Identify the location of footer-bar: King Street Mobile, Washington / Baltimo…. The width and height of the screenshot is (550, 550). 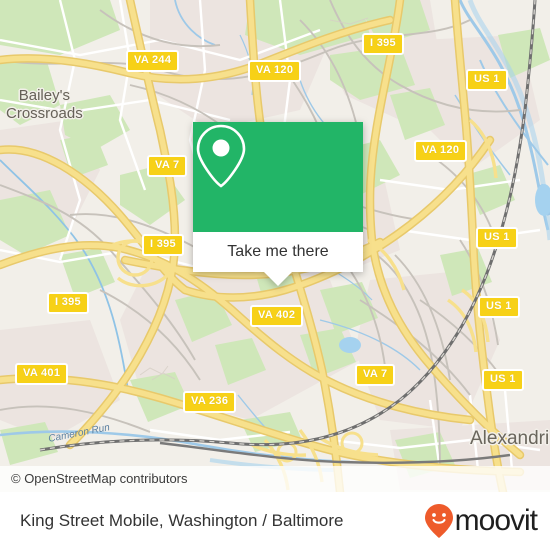
(275, 521).